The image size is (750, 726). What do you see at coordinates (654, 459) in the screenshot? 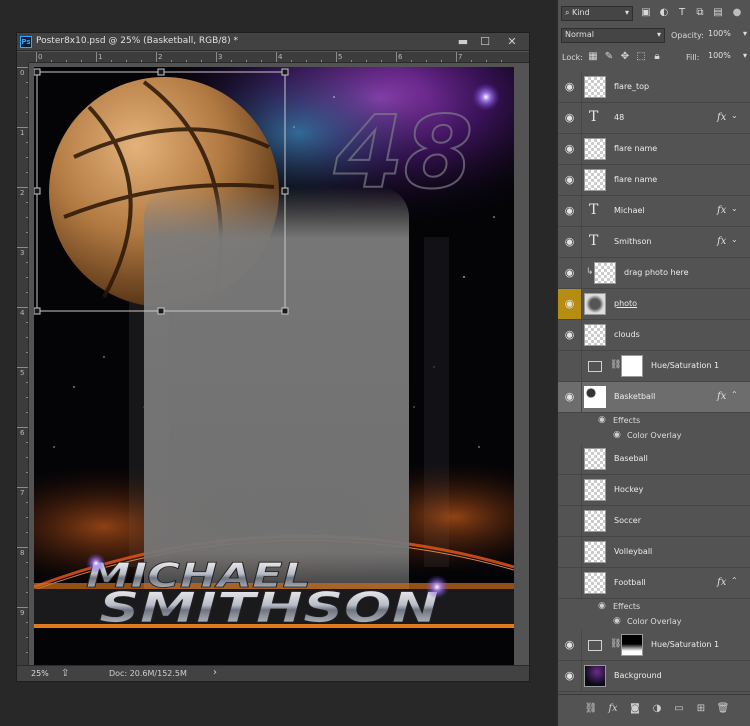
I see `layer-row: Baseball` at bounding box center [654, 459].